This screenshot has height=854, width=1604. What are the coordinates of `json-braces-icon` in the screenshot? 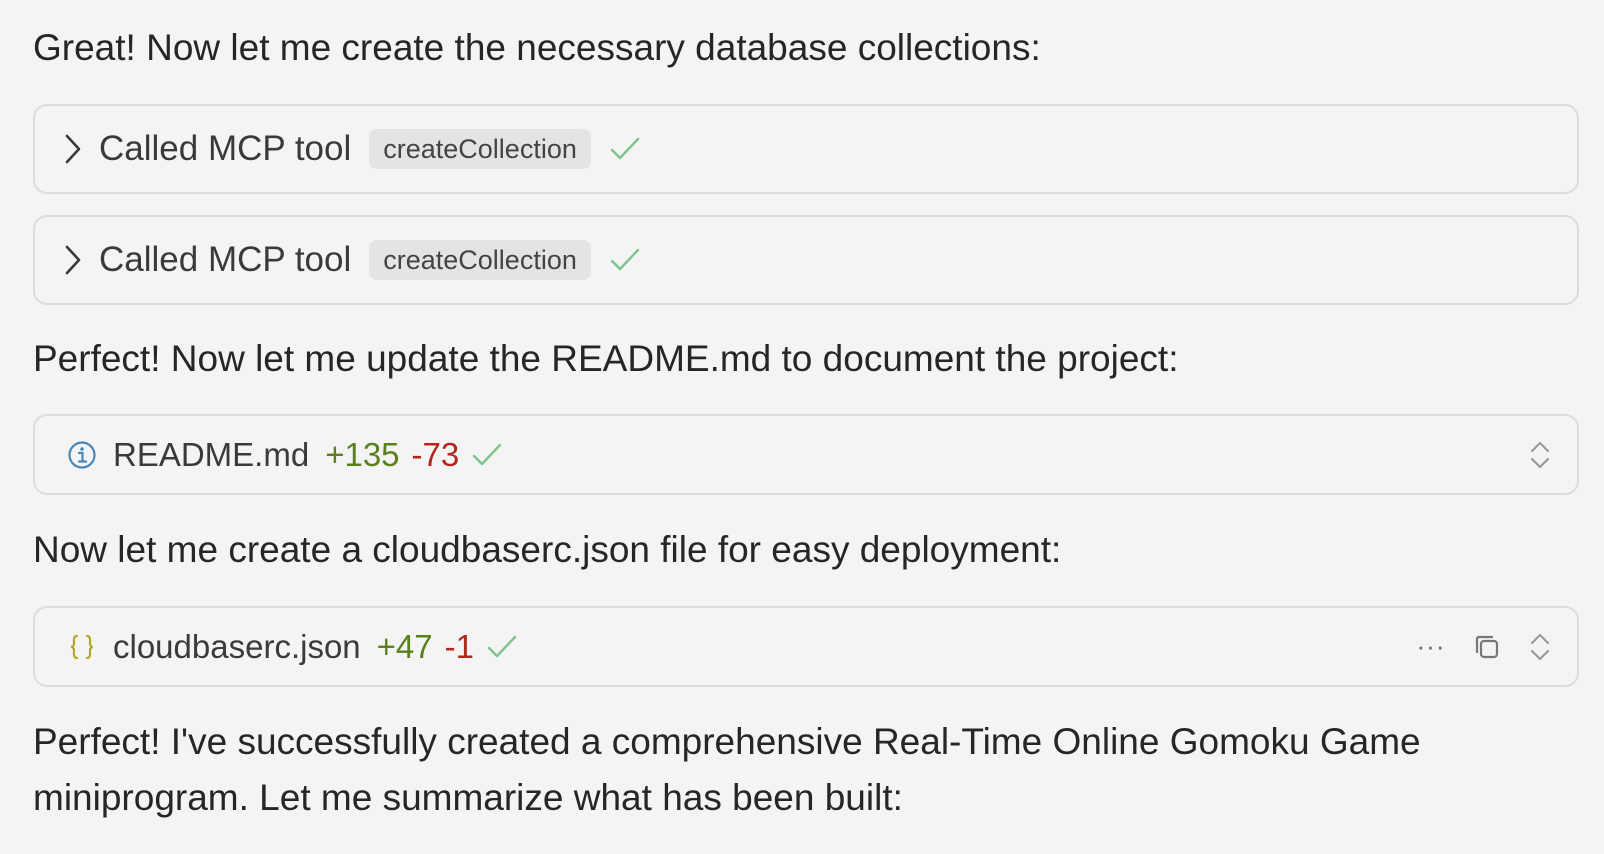 It's located at (82, 647).